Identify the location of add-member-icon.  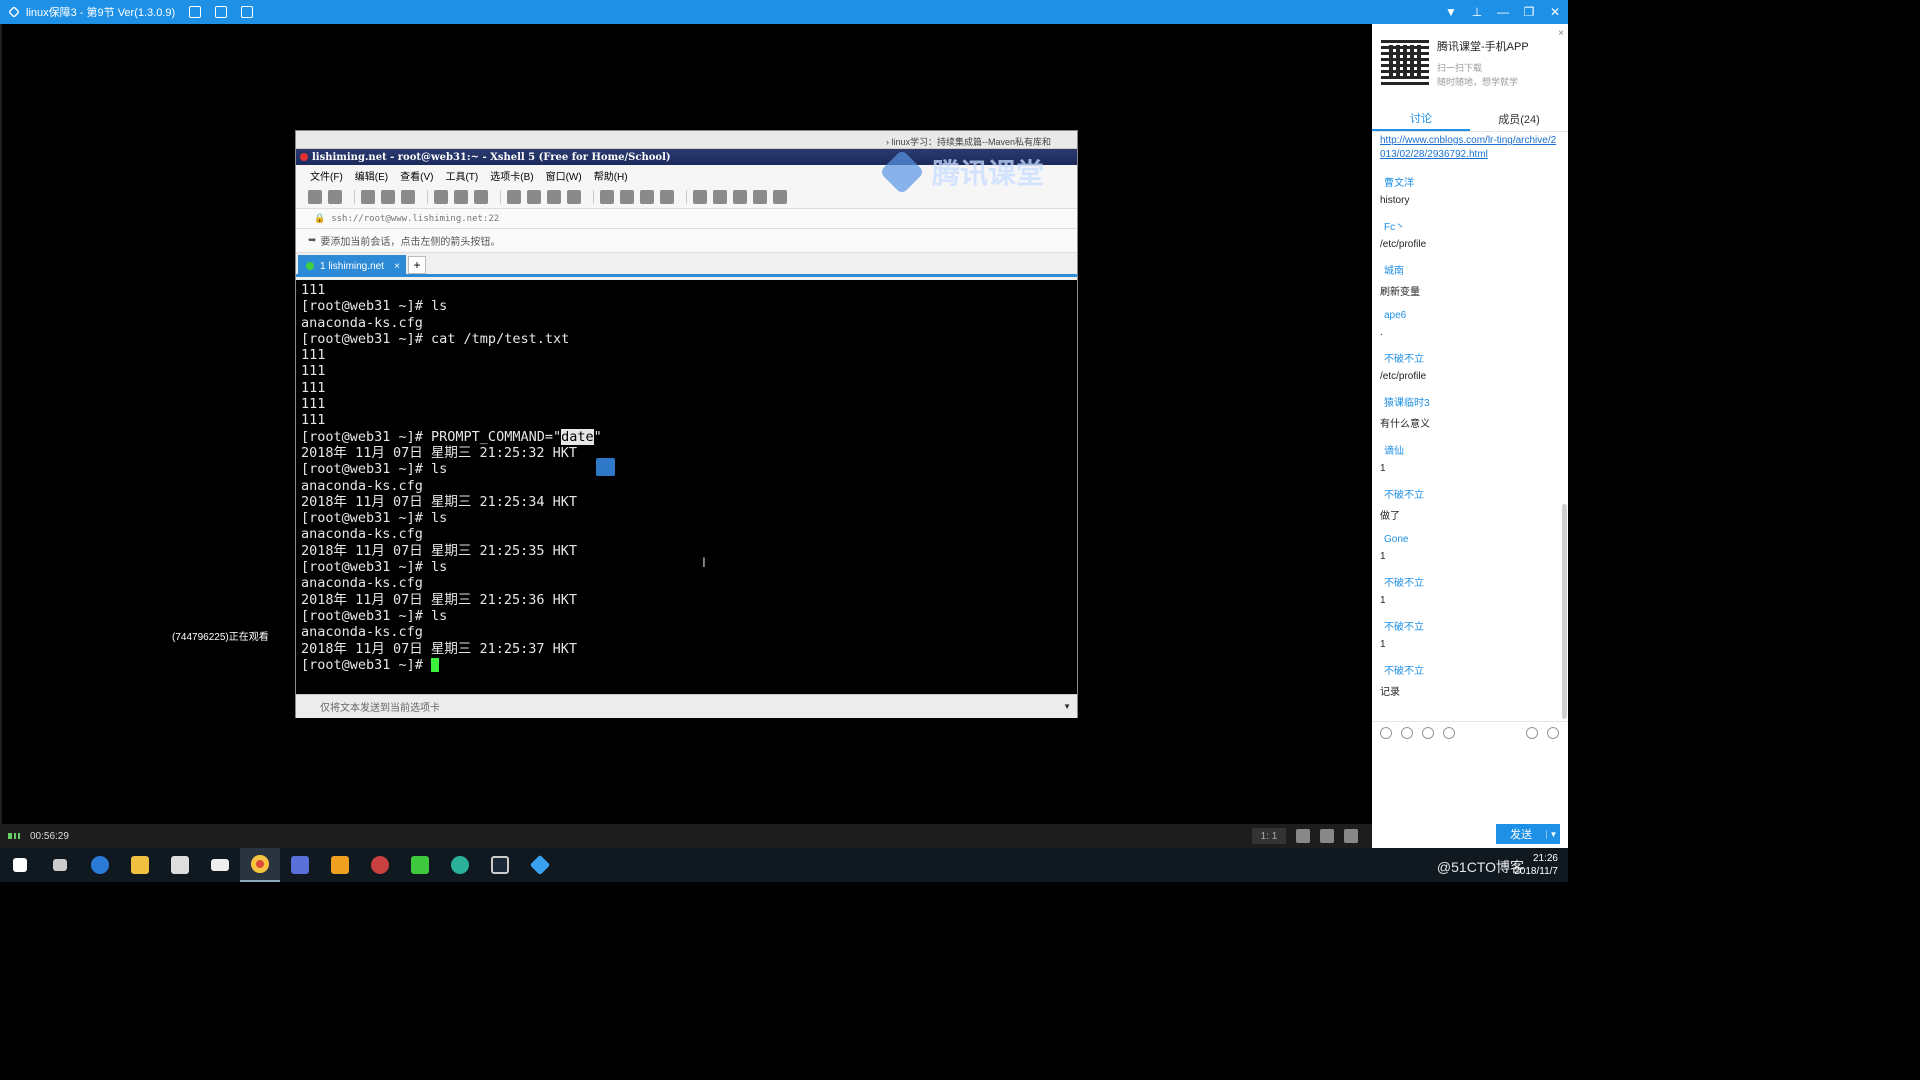
(1532, 732).